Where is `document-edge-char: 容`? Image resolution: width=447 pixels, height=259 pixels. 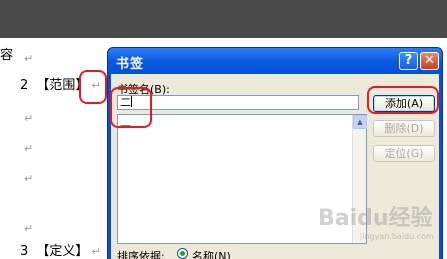
document-edge-char: 容 is located at coordinates (7, 55).